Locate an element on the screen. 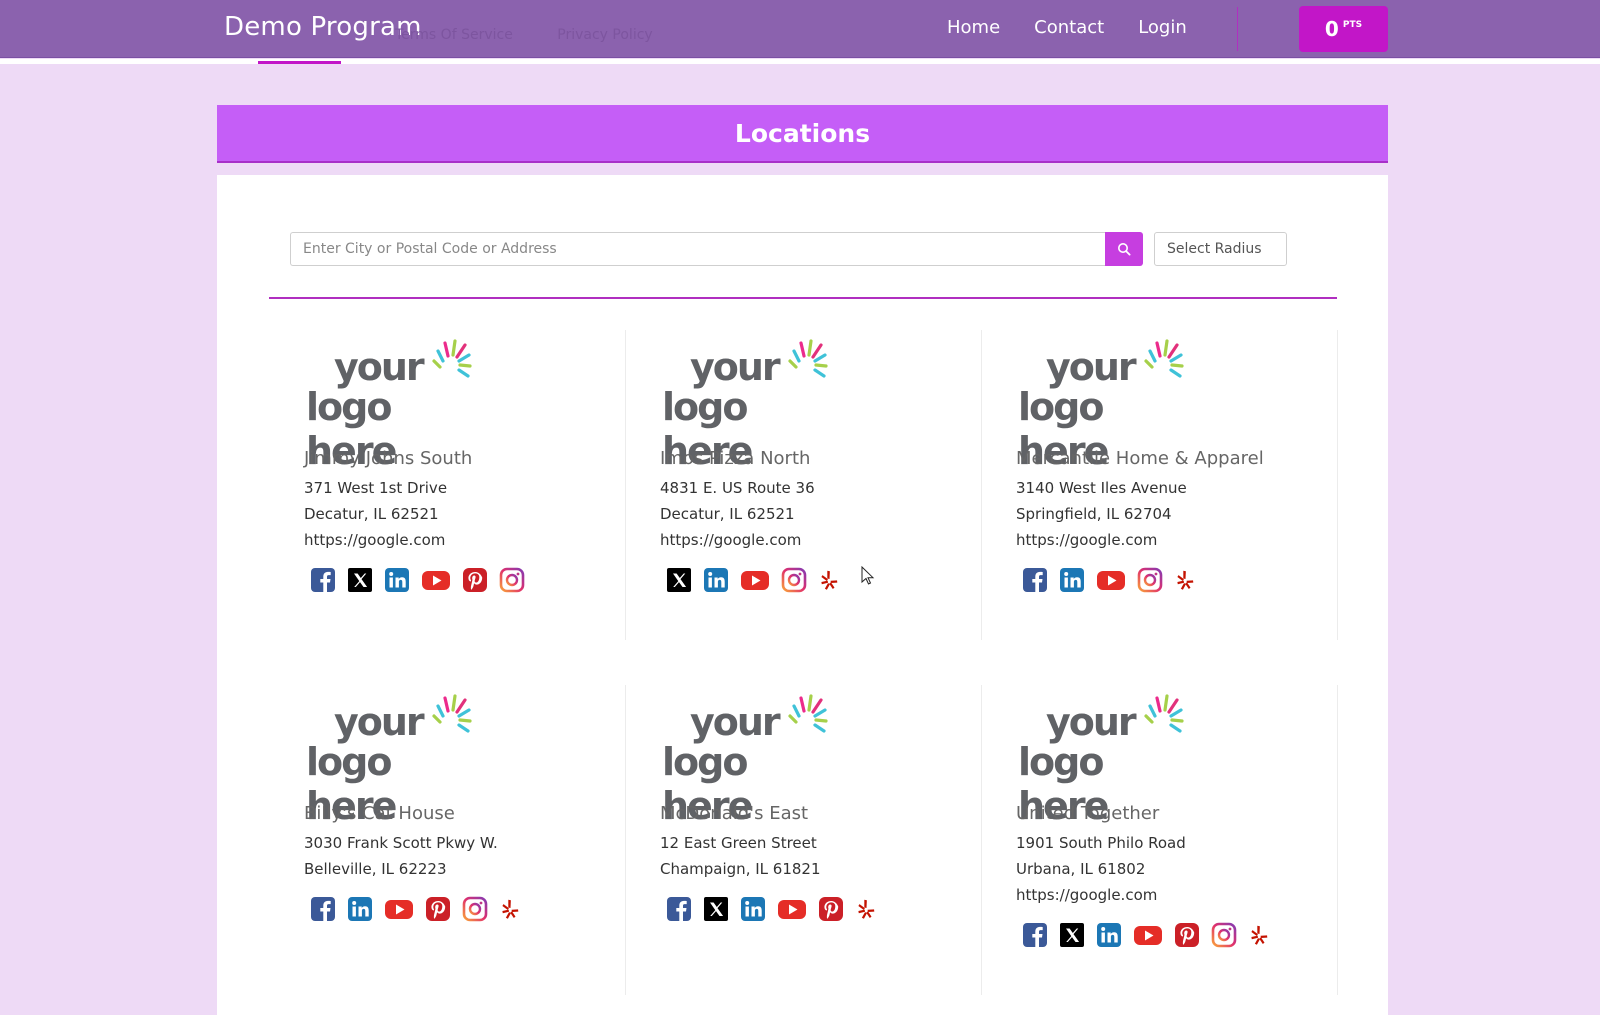 The height and width of the screenshot is (1015, 1600). location-address-line2: Urbana, IL 61802 is located at coordinates (1081, 869).